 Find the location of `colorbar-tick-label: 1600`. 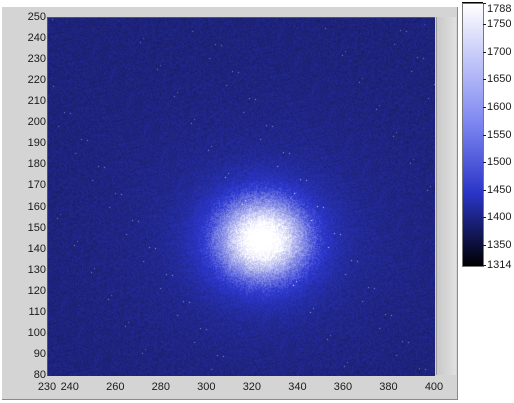

colorbar-tick-label: 1600 is located at coordinates (499, 106).